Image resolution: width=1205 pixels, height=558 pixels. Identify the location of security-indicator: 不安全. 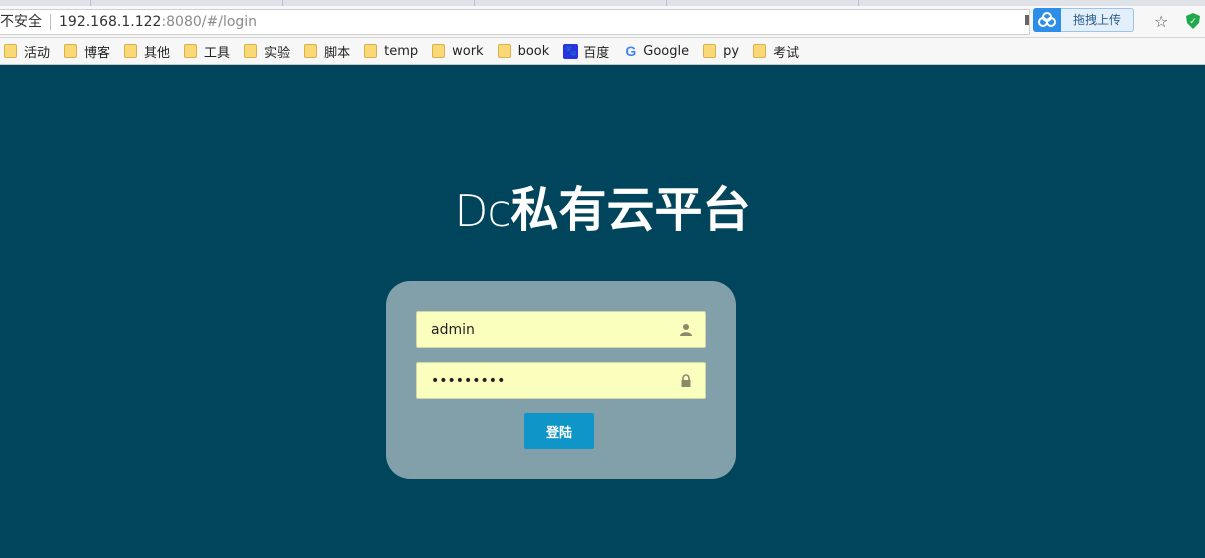
(25, 22).